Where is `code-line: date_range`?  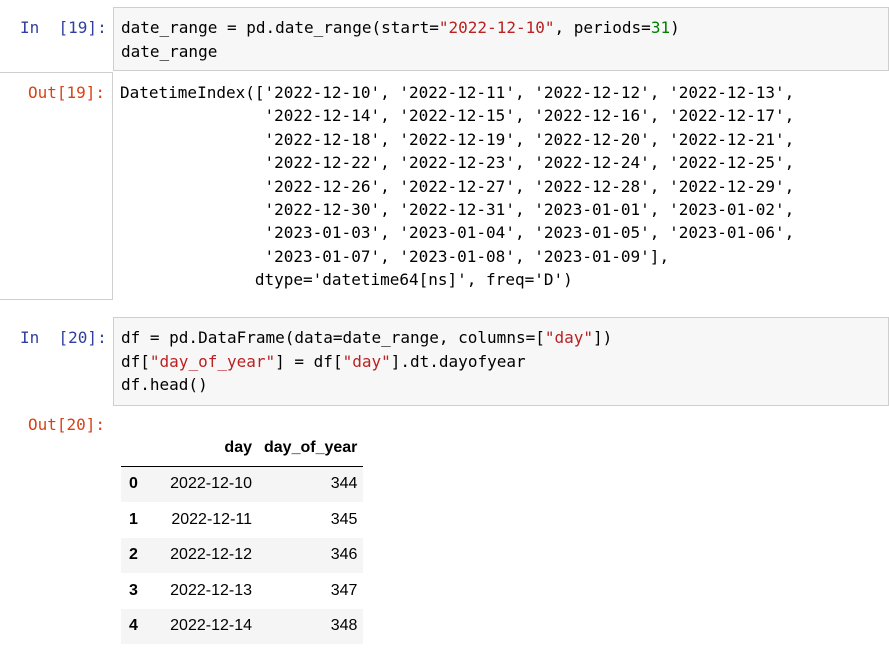 code-line: date_range is located at coordinates (169, 51).